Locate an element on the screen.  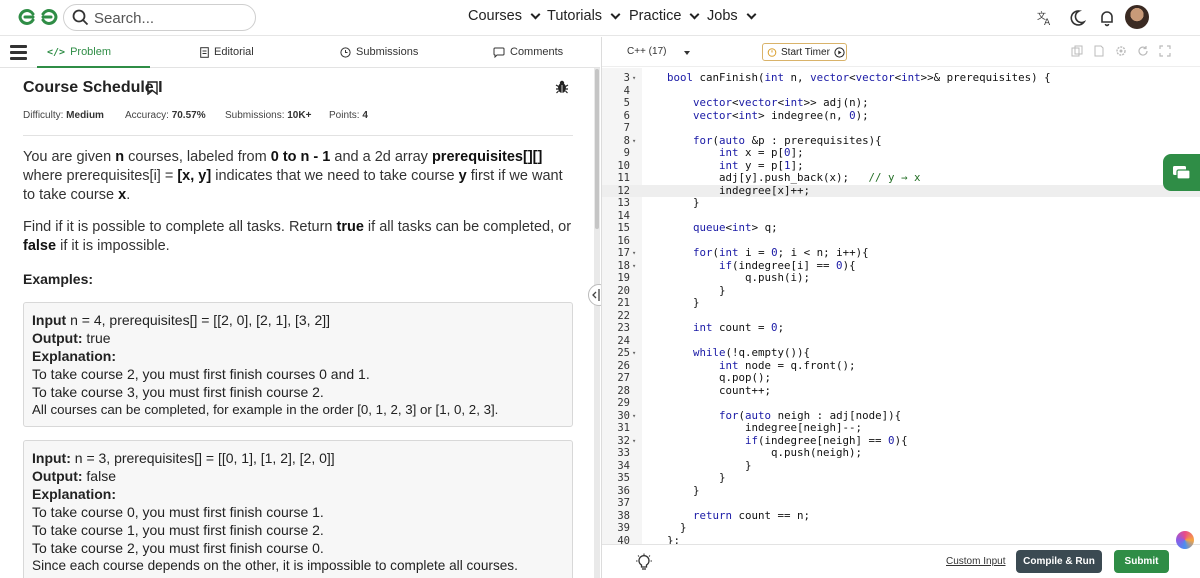
chat-button is located at coordinates (1181, 172).